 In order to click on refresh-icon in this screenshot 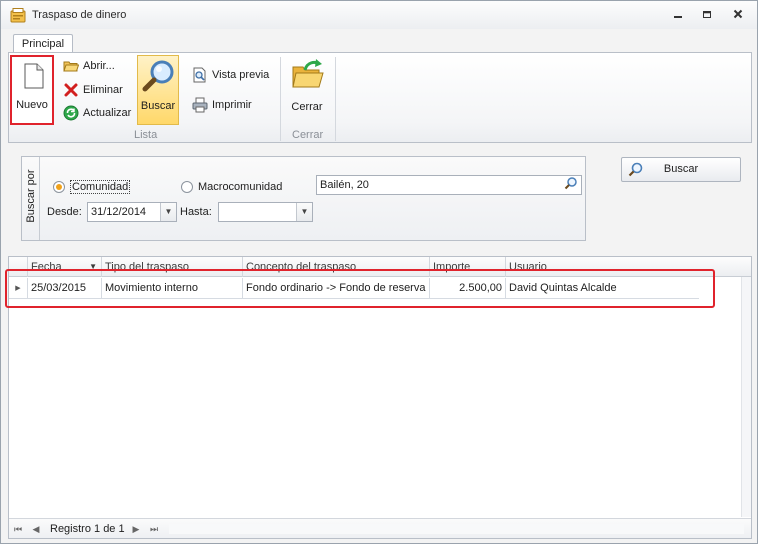, I will do `click(71, 113)`.